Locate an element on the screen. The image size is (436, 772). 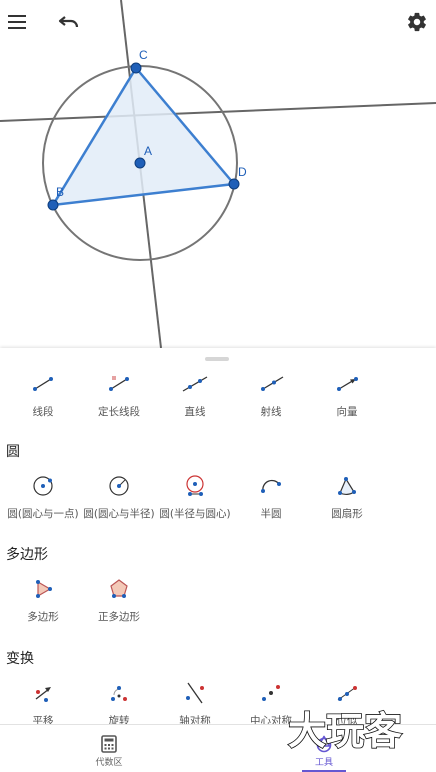
vector-icon is located at coordinates (347, 384).